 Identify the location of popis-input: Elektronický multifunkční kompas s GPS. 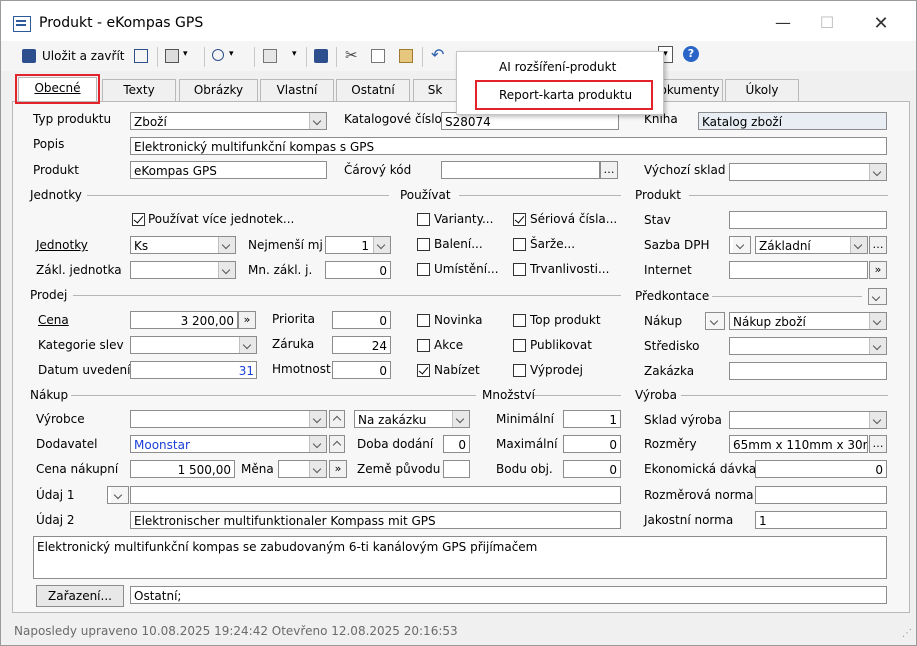
(508, 146).